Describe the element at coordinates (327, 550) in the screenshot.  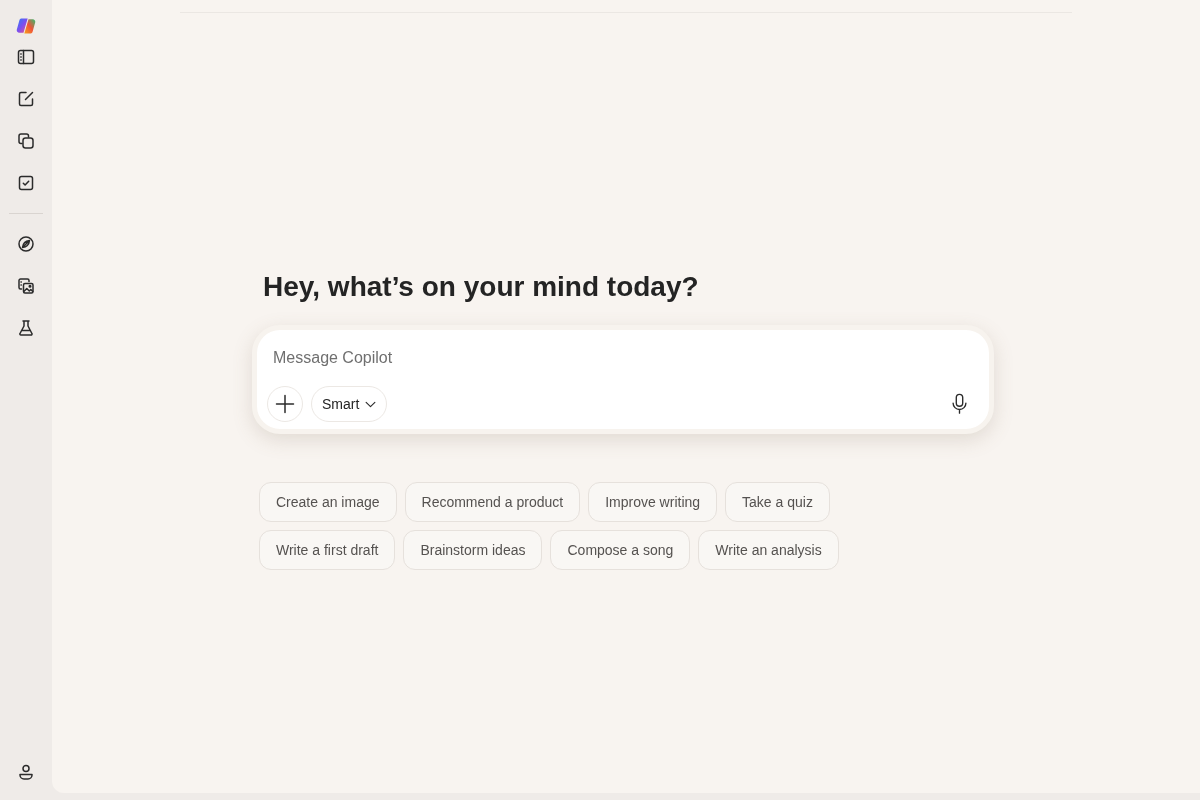
I see `suggestion-chip: Write a first draft` at that location.